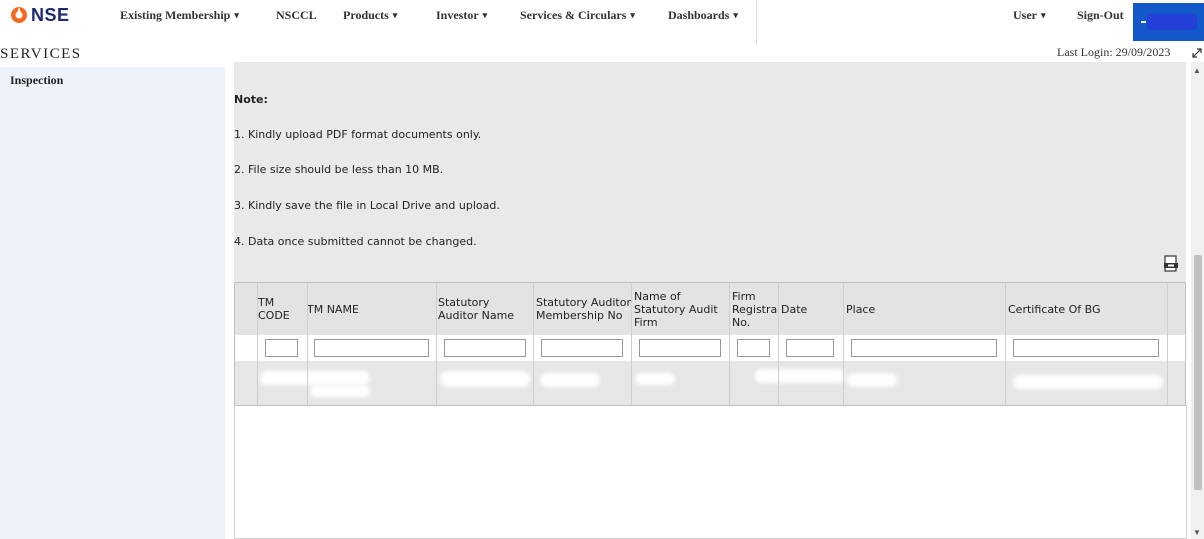 Image resolution: width=1204 pixels, height=539 pixels. I want to click on nav-sign-out: Sign-Out, so click(1100, 15).